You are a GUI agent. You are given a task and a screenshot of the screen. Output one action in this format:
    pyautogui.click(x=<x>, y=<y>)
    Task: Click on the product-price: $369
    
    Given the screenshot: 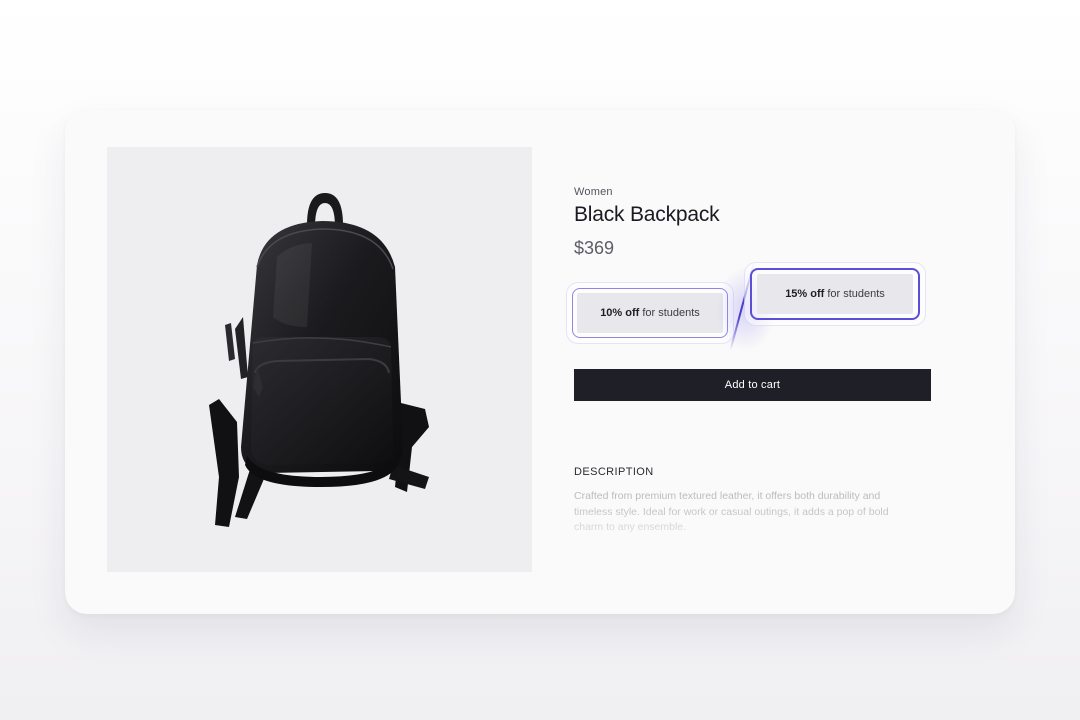 What is the action you would take?
    pyautogui.click(x=594, y=248)
    